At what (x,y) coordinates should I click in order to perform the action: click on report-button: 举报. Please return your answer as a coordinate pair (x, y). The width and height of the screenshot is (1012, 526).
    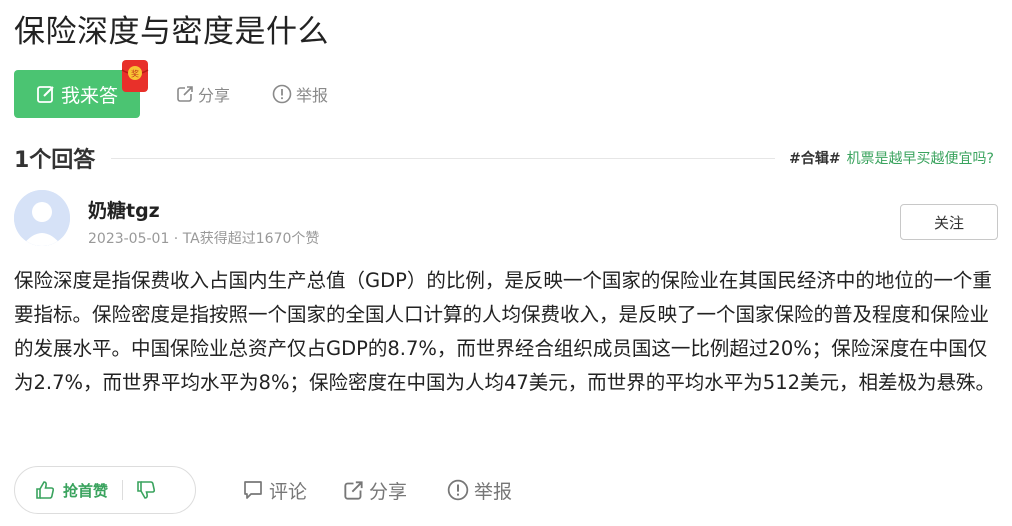
    Looking at the image, I should click on (300, 94).